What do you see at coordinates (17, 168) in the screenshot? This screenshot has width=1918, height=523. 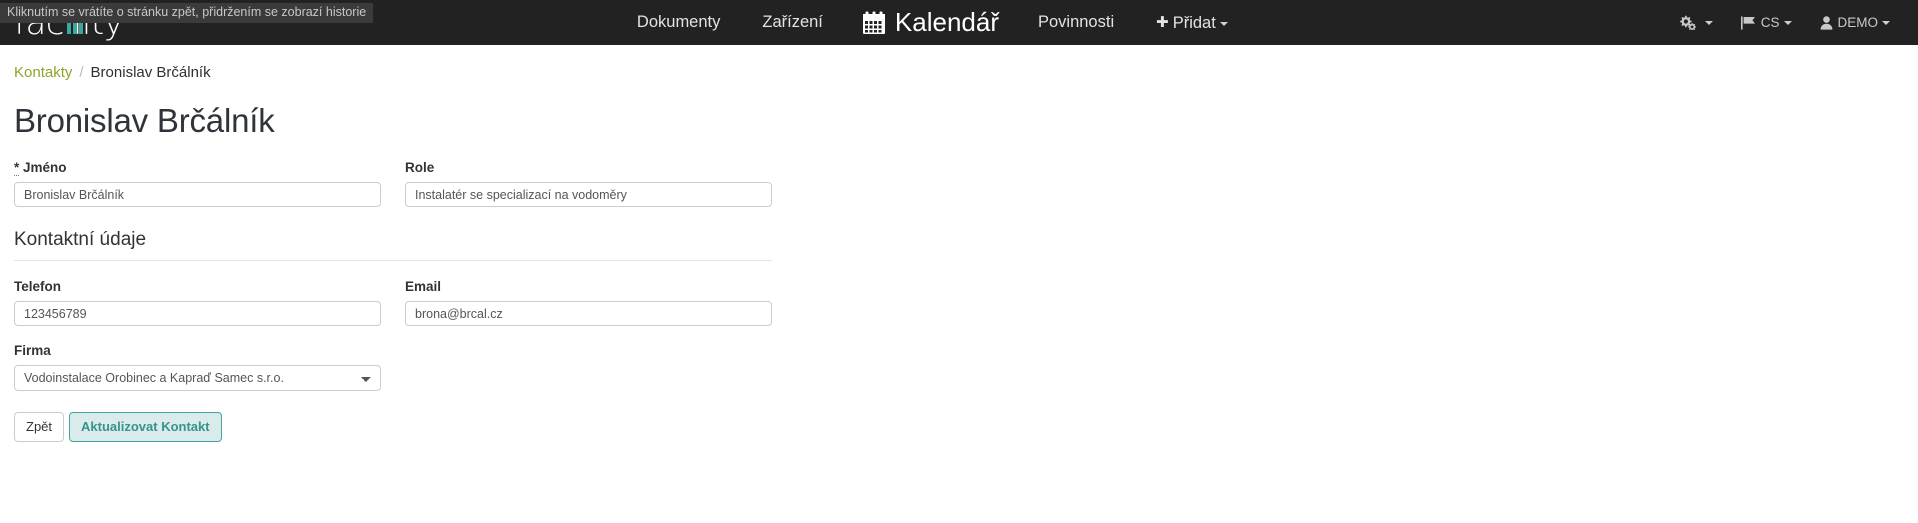 I see `required-marker: *` at bounding box center [17, 168].